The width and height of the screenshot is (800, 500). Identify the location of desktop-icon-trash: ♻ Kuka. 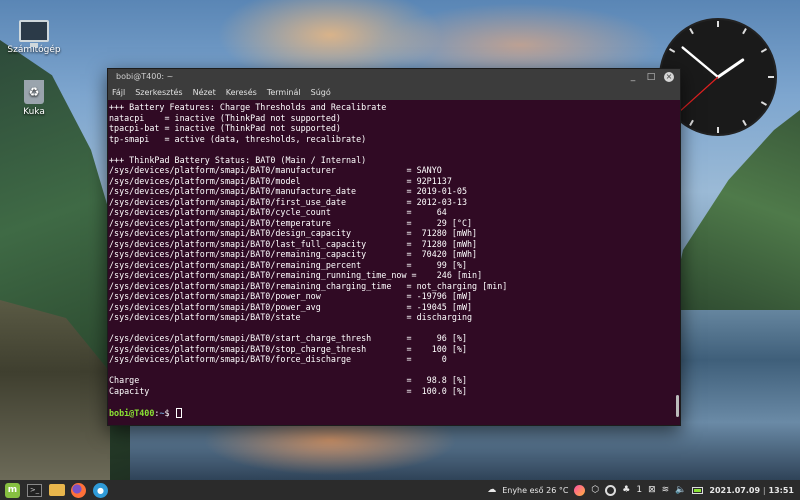
(34, 98).